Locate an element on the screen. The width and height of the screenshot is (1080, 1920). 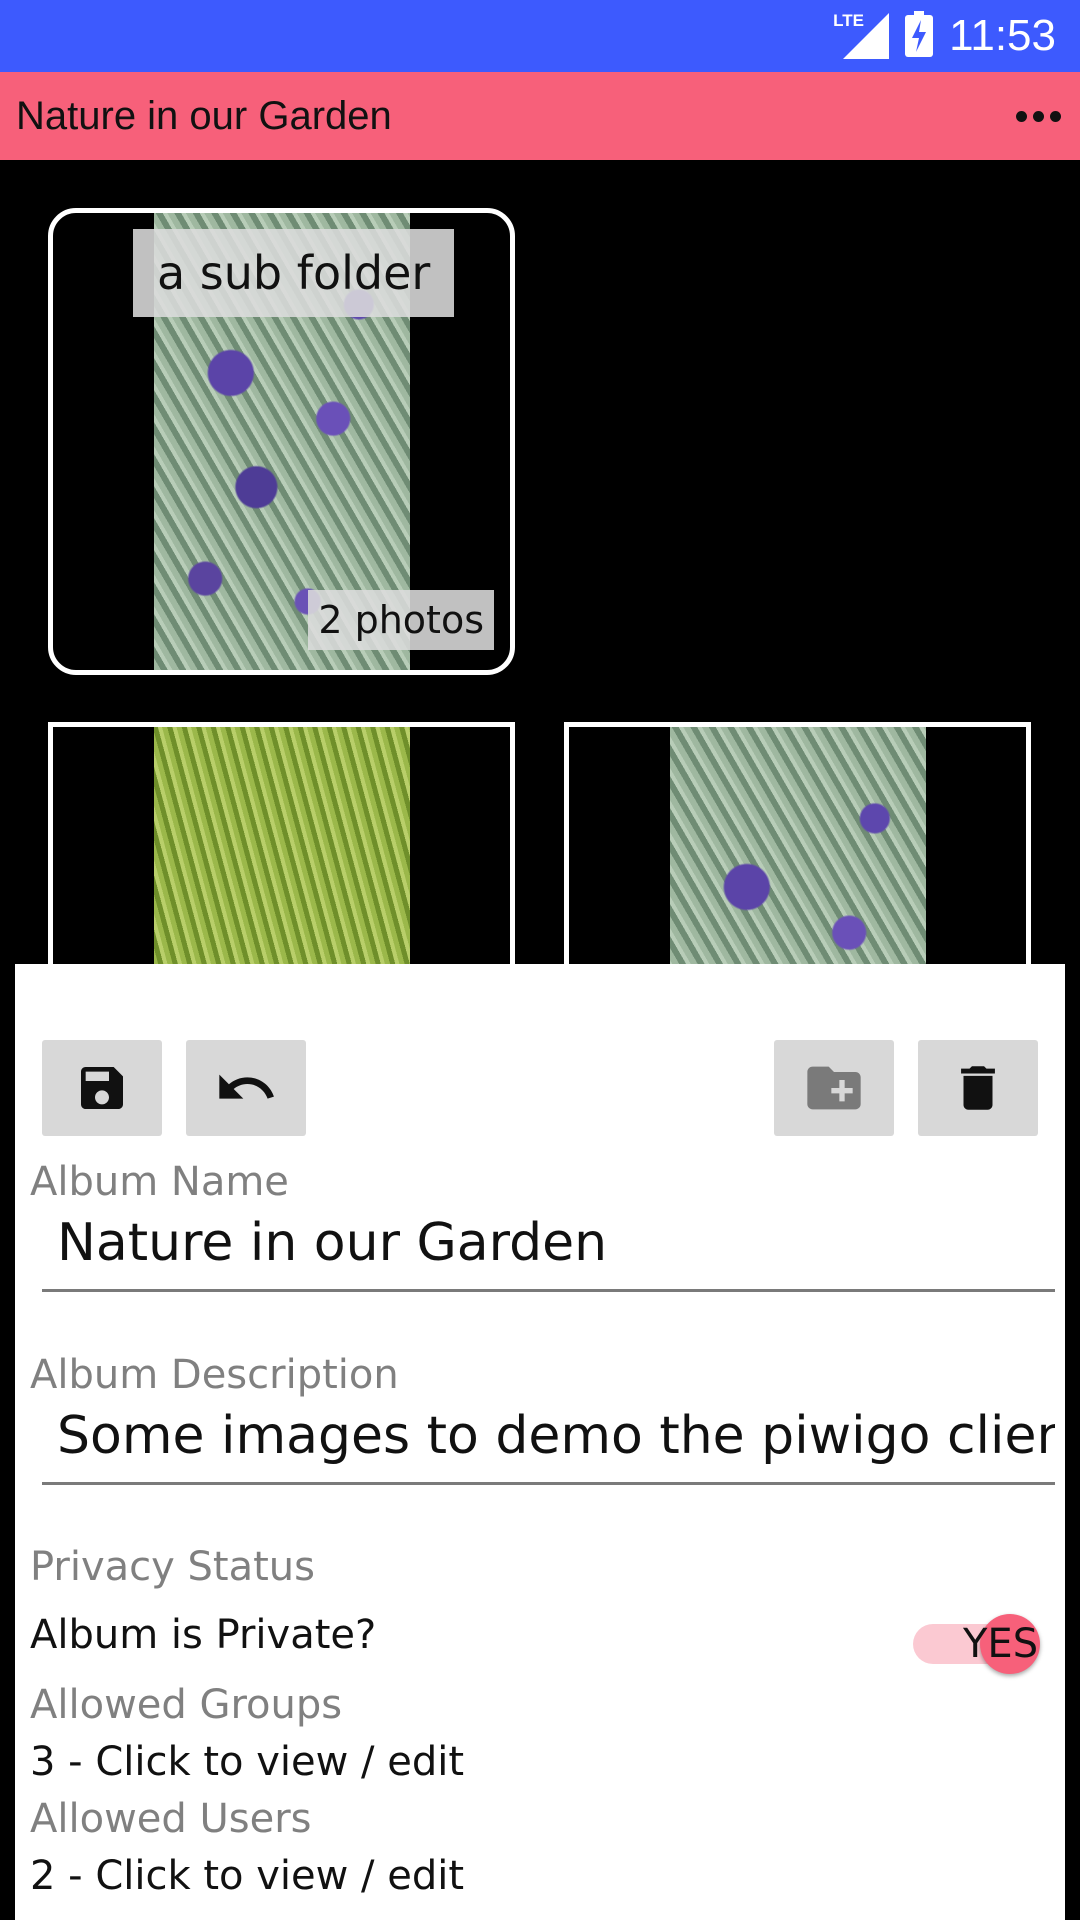
album-name-field-wrap is located at coordinates (548, 1246).